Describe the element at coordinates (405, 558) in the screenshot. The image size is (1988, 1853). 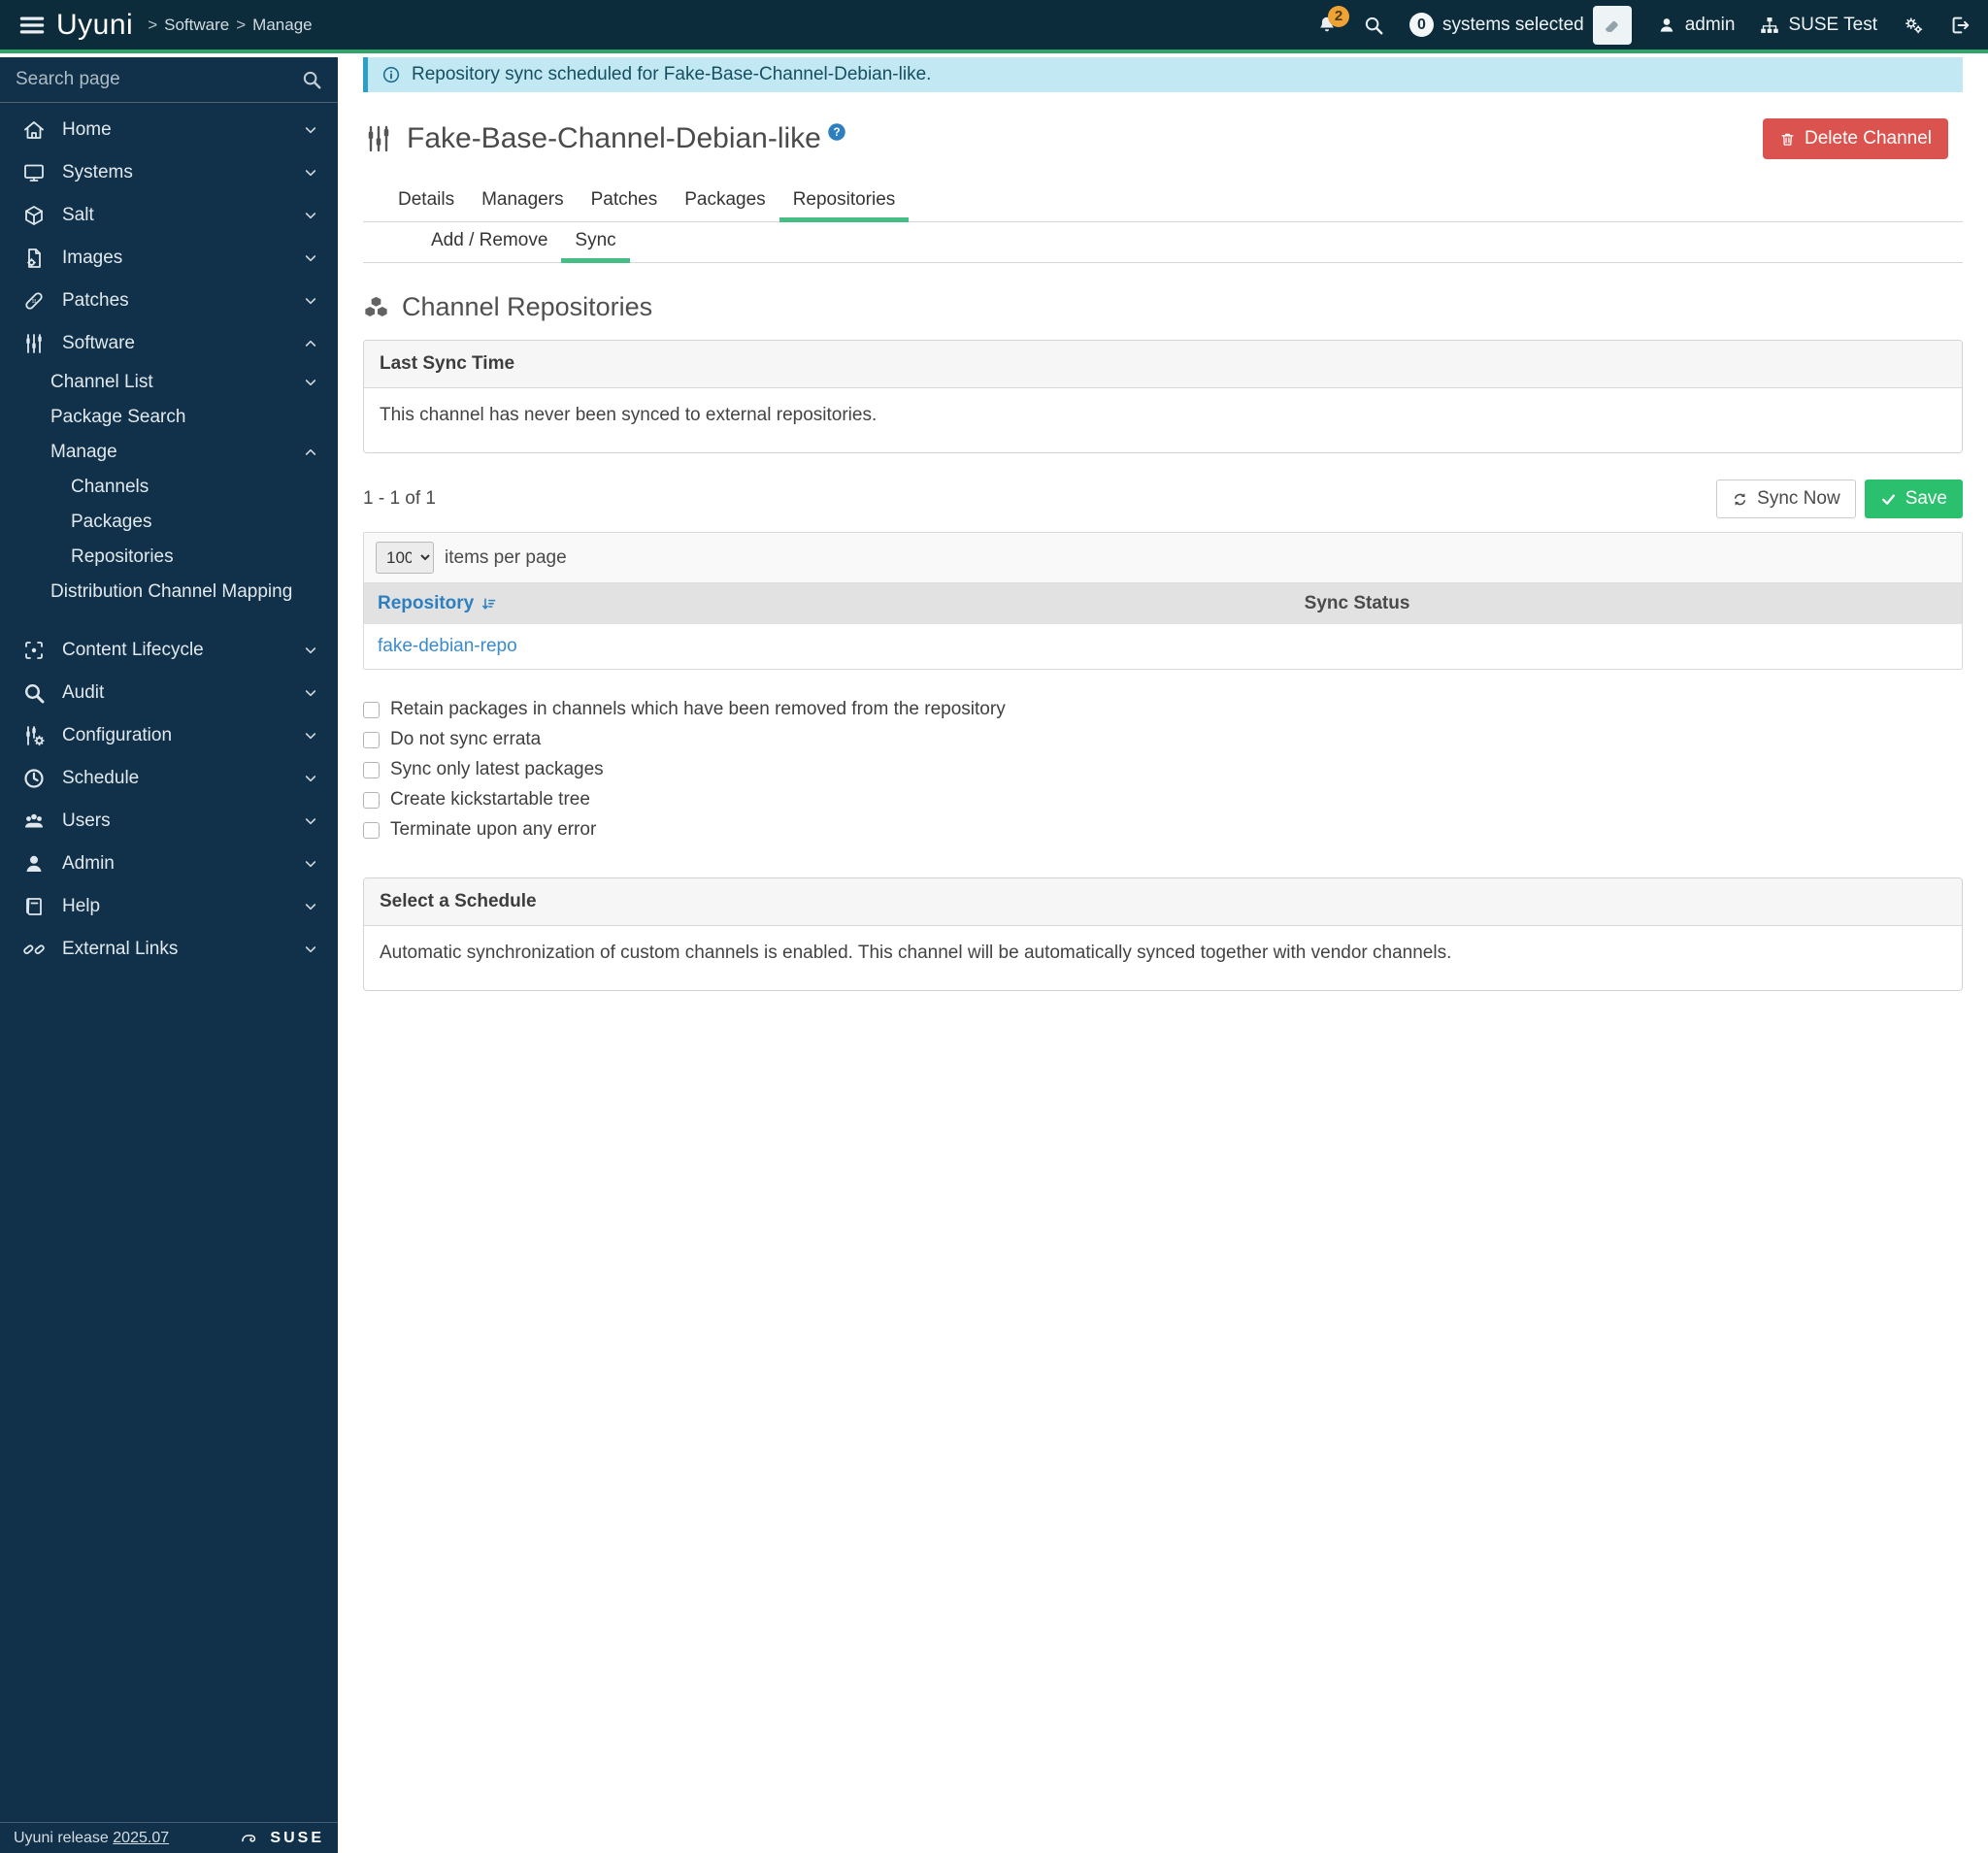
I see `items-per-page-select: 100` at that location.